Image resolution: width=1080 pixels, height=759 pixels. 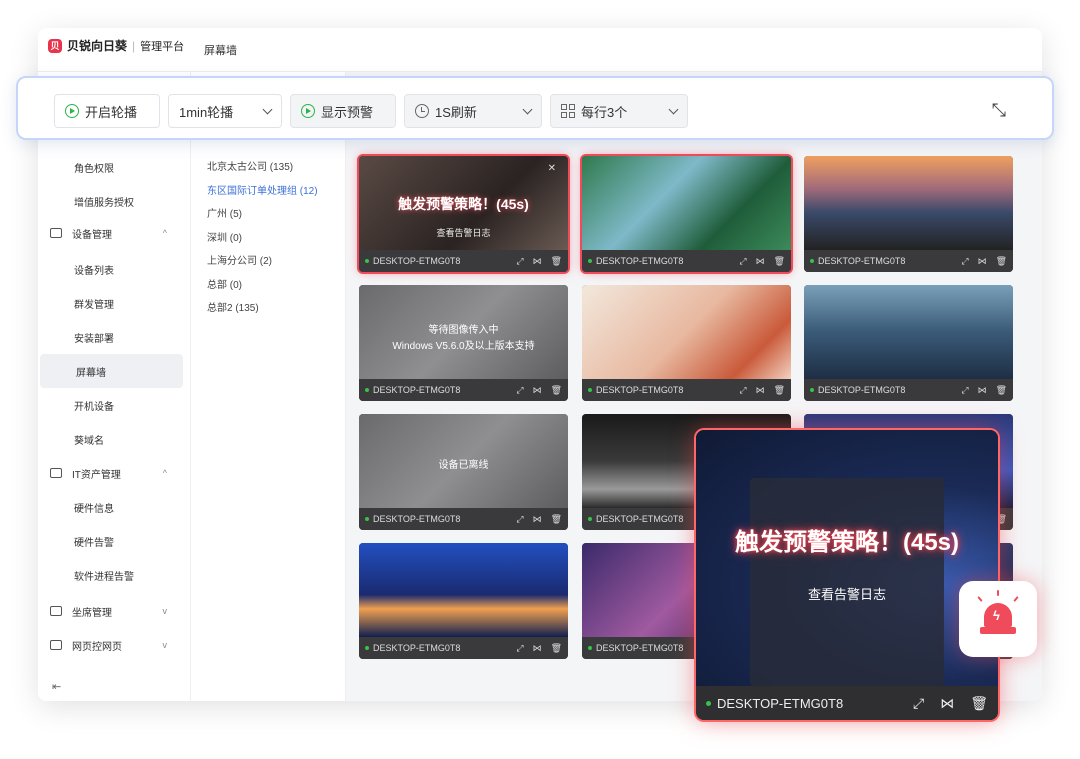 I want to click on tree-group-item: 深圳 (0), so click(x=224, y=236).